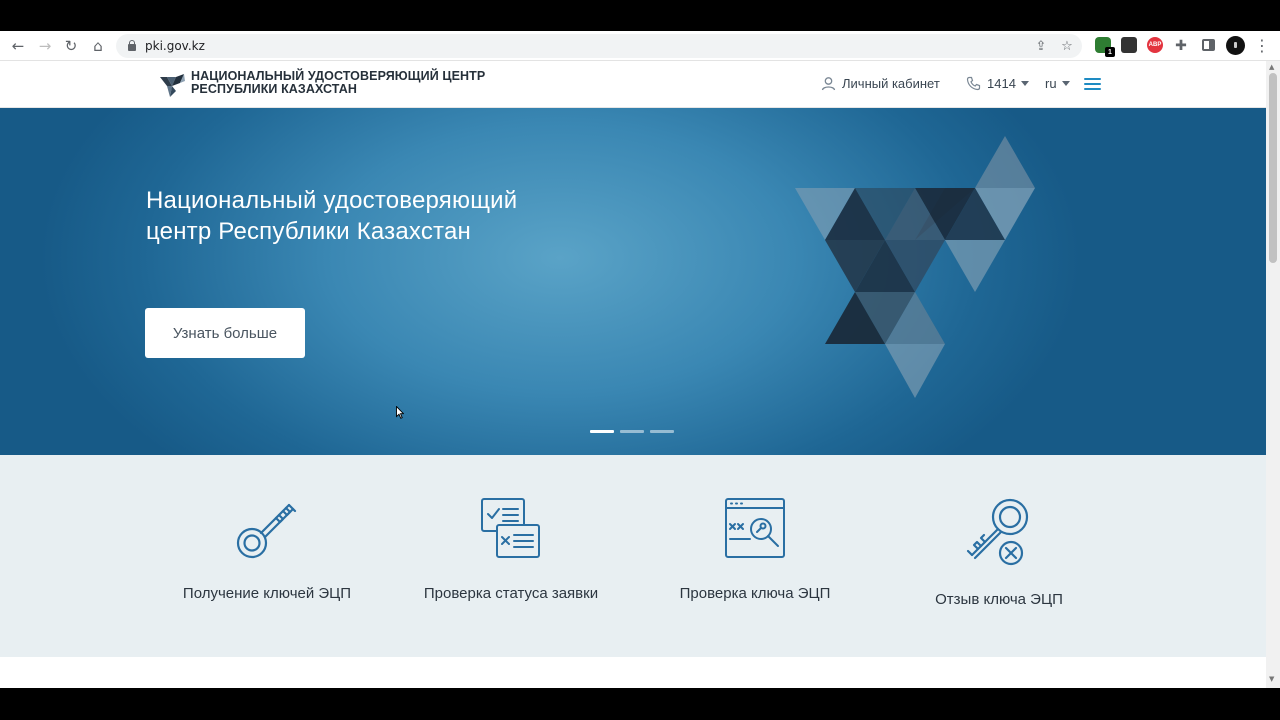 The height and width of the screenshot is (720, 1280). What do you see at coordinates (1092, 84) in the screenshot?
I see `hamburger-menu-icon` at bounding box center [1092, 84].